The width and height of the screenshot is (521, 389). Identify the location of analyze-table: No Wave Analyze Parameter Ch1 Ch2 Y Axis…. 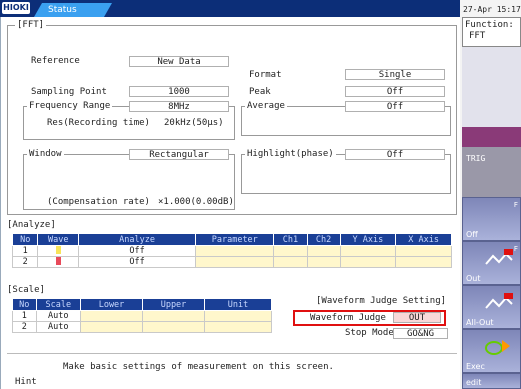
(231, 250).